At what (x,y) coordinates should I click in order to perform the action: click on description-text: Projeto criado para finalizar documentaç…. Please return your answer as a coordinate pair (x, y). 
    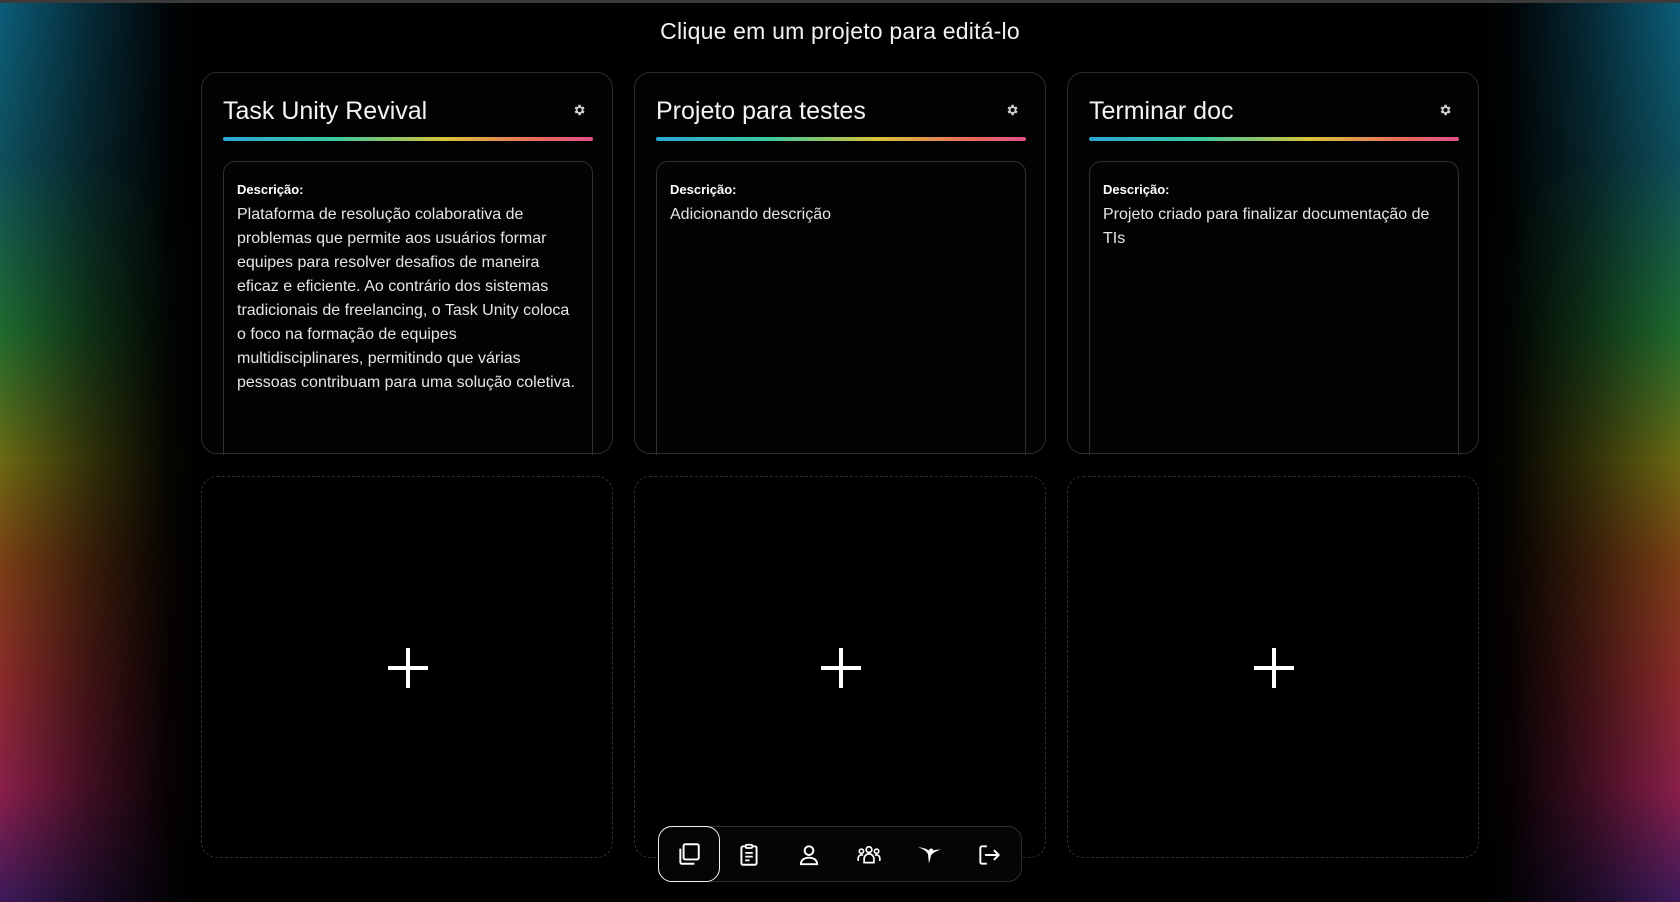
    Looking at the image, I should click on (1266, 226).